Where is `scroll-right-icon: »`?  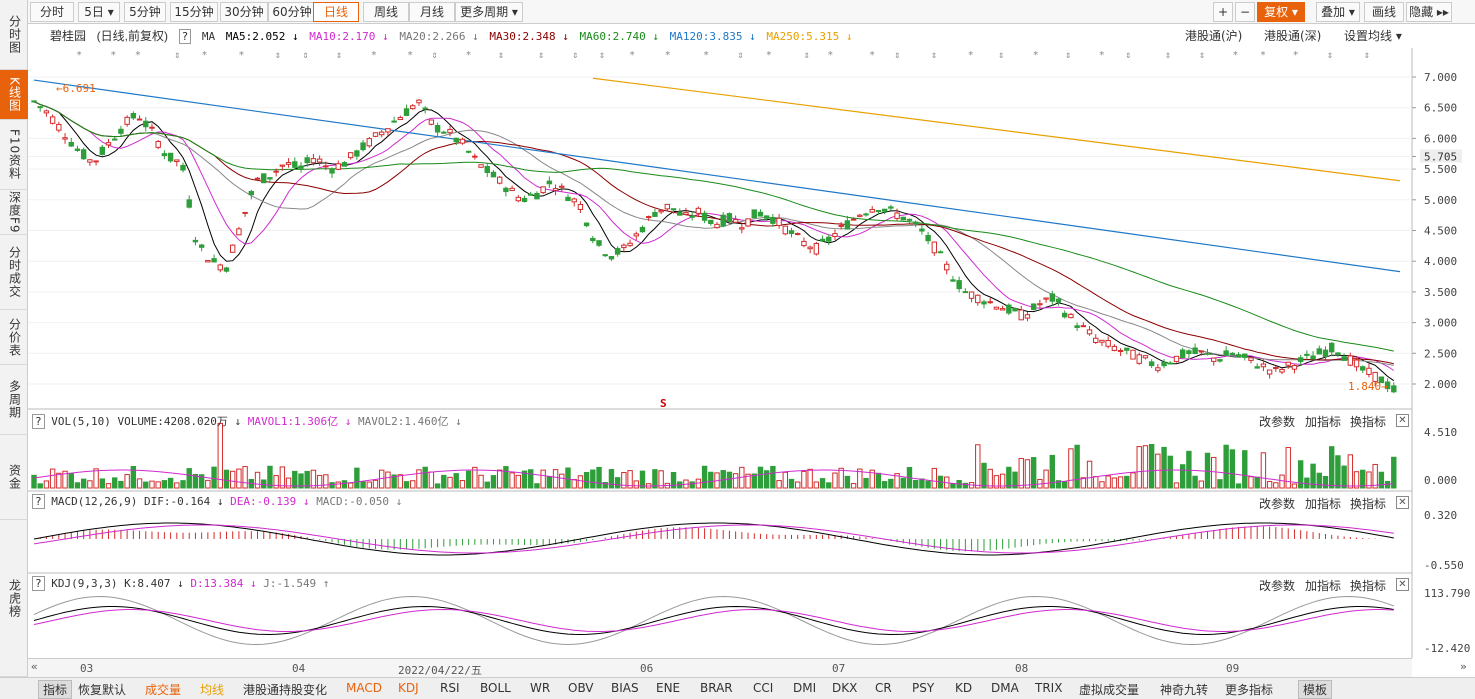 scroll-right-icon: » is located at coordinates (1463, 666).